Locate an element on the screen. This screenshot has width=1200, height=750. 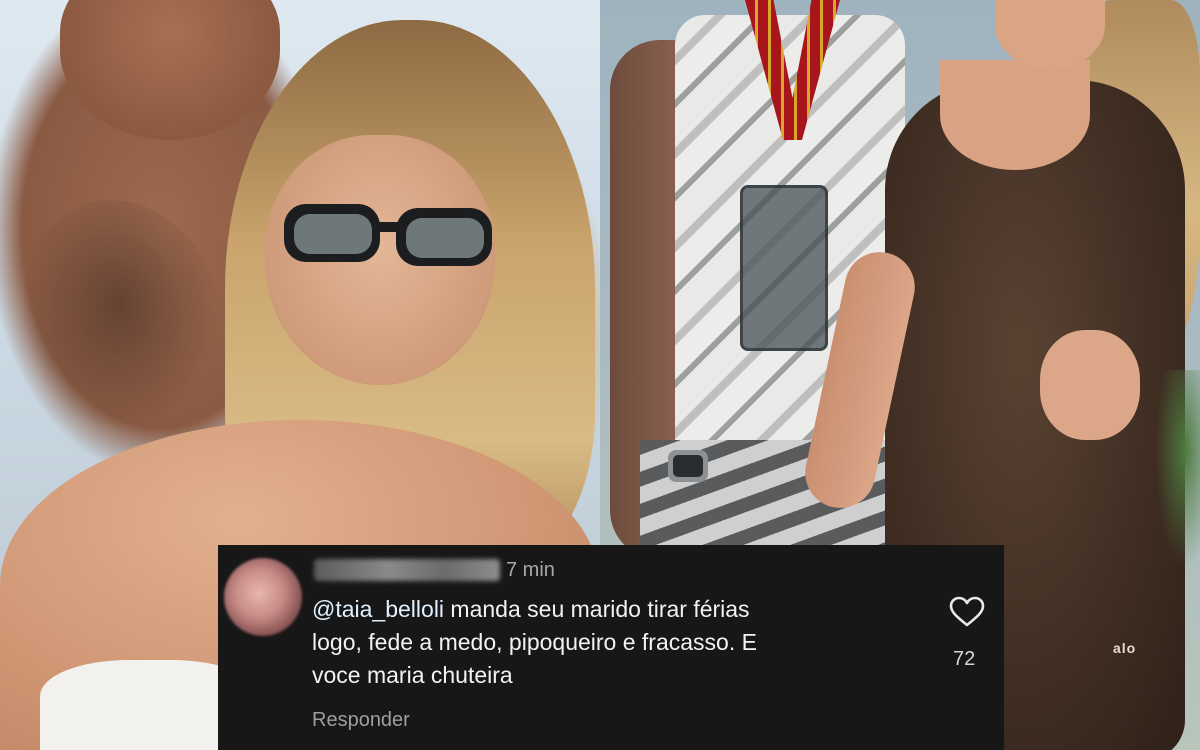
brand-logo: alo is located at coordinates (1125, 648).